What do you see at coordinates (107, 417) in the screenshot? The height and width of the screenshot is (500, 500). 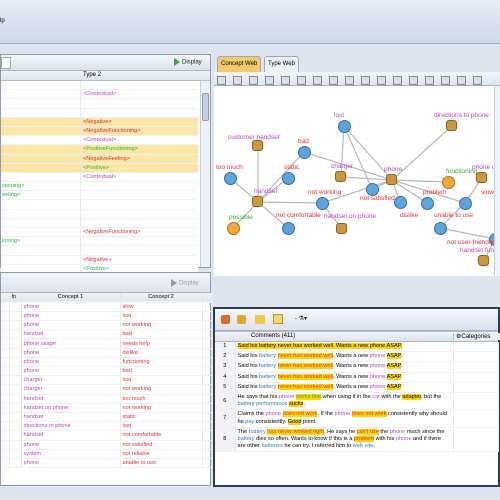 I see `relation-row: handset static` at bounding box center [107, 417].